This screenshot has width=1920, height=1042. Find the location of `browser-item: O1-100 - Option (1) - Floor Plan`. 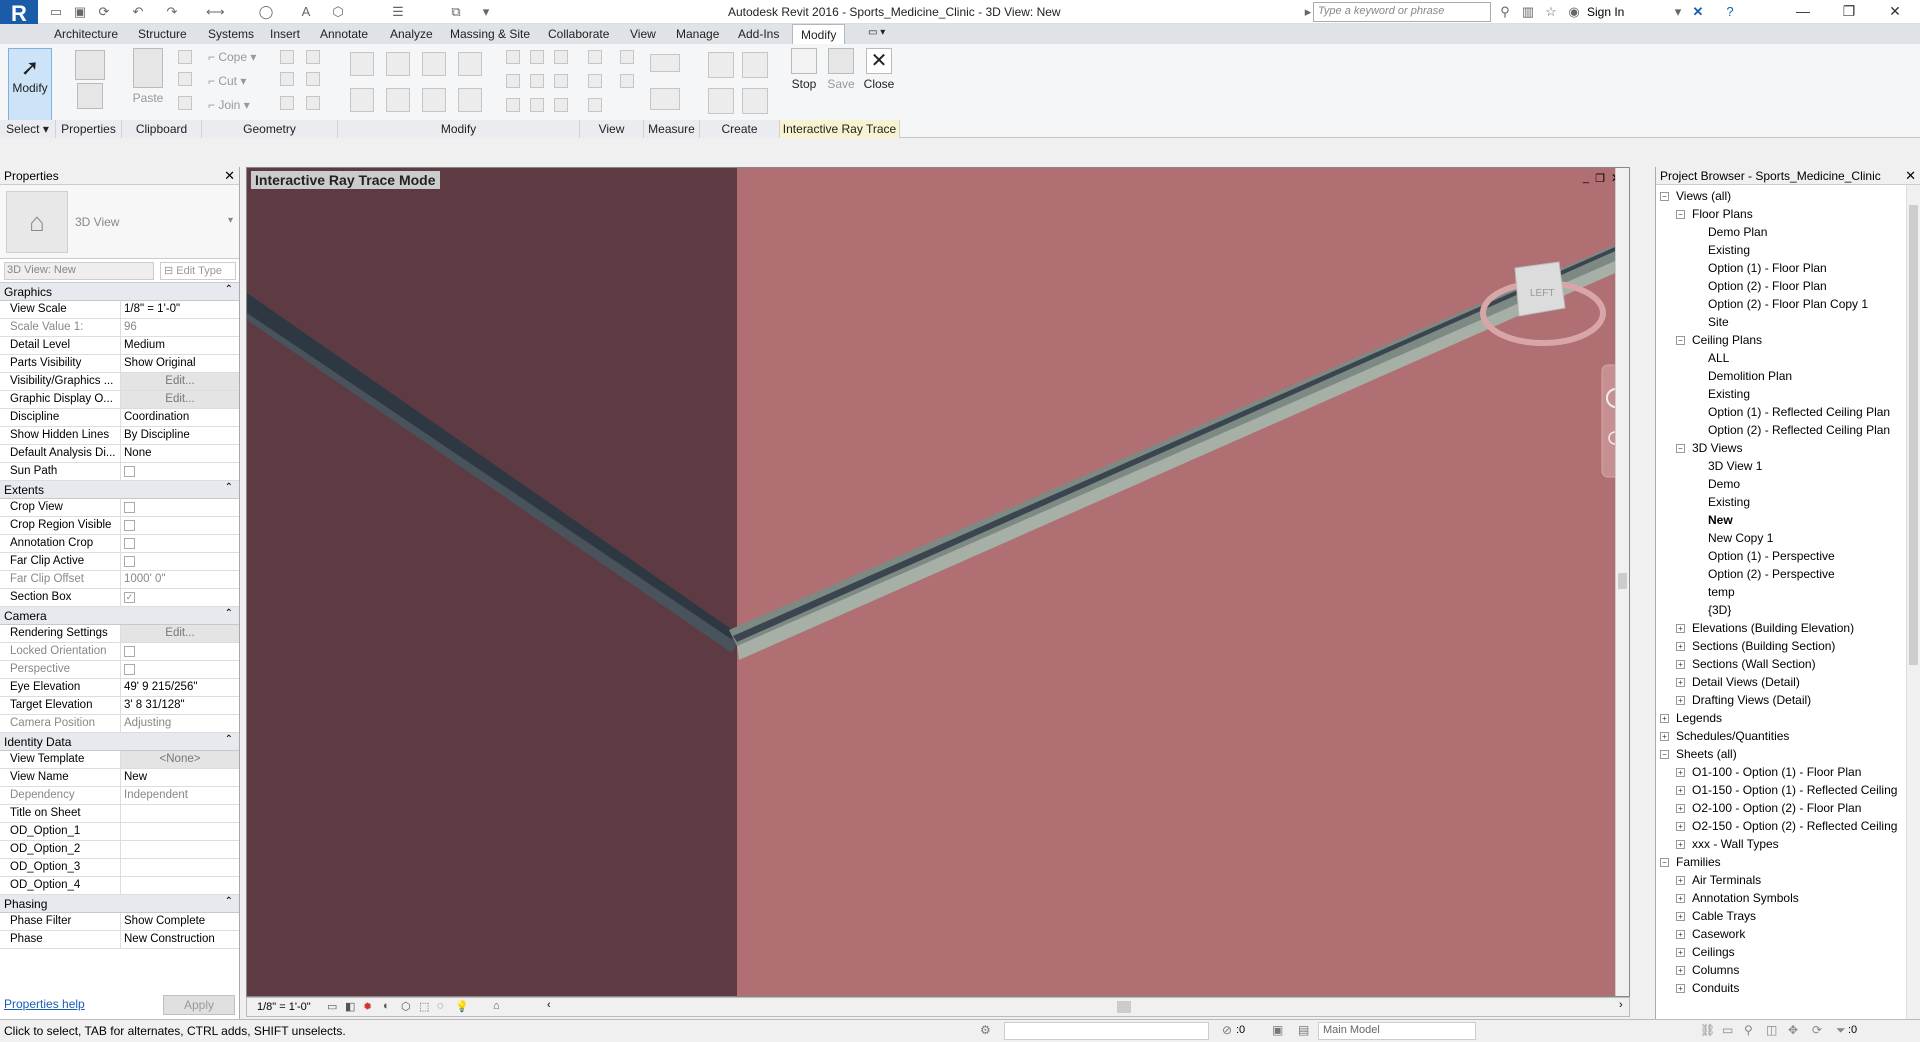

browser-item: O1-100 - Option (1) - Floor Plan is located at coordinates (1776, 772).